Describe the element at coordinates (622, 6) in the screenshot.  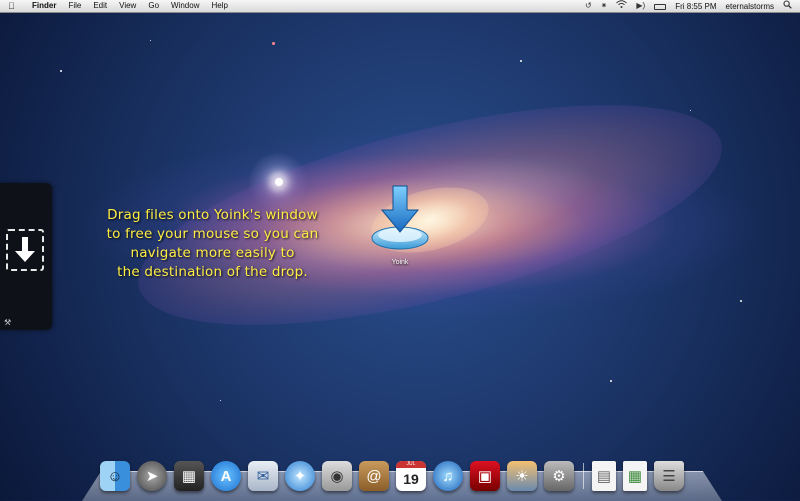
I see `wifi-icon` at that location.